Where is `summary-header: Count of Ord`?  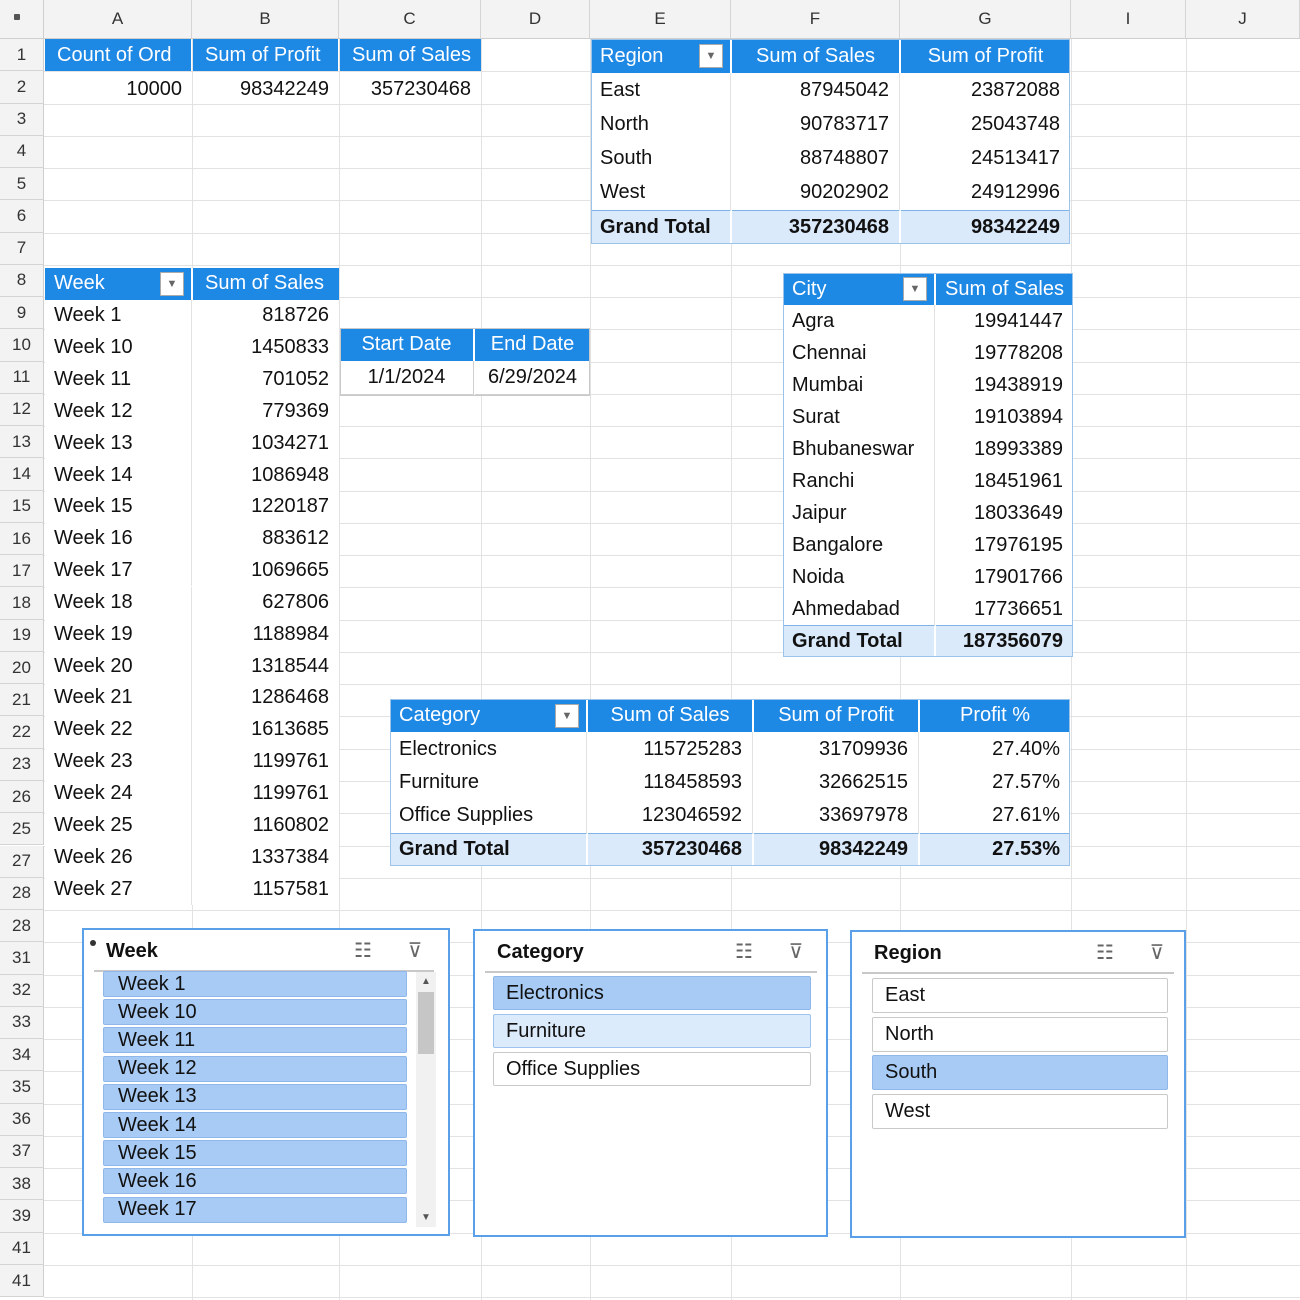
summary-header: Count of Ord is located at coordinates (118, 55).